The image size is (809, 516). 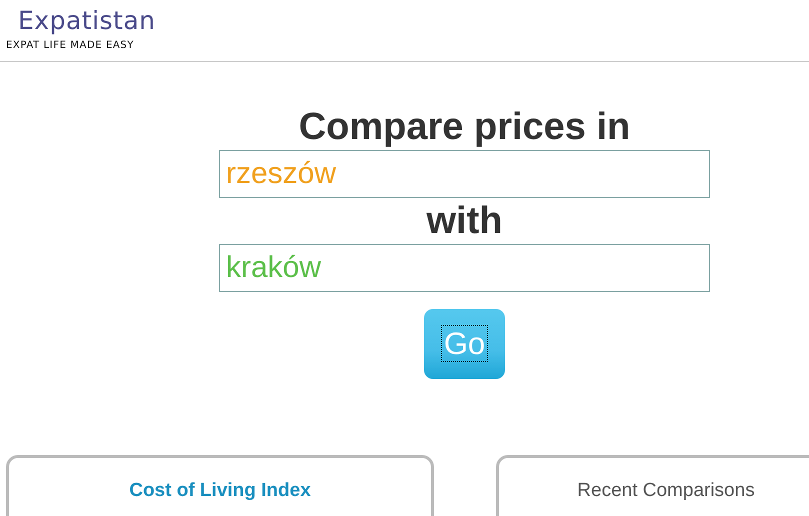 What do you see at coordinates (70, 45) in the screenshot?
I see `tagline: EXPAT LIFE MADE EASY` at bounding box center [70, 45].